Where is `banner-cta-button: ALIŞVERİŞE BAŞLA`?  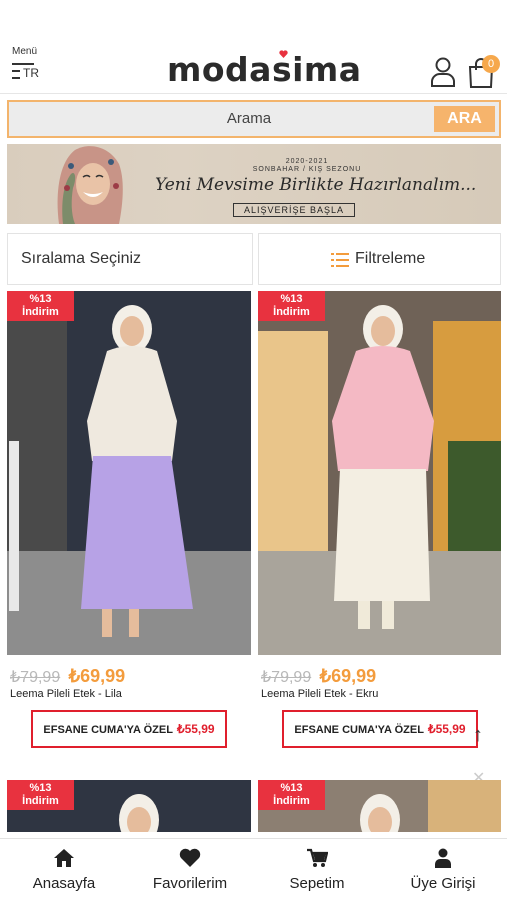 banner-cta-button: ALIŞVERİŞE BAŞLA is located at coordinates (294, 210).